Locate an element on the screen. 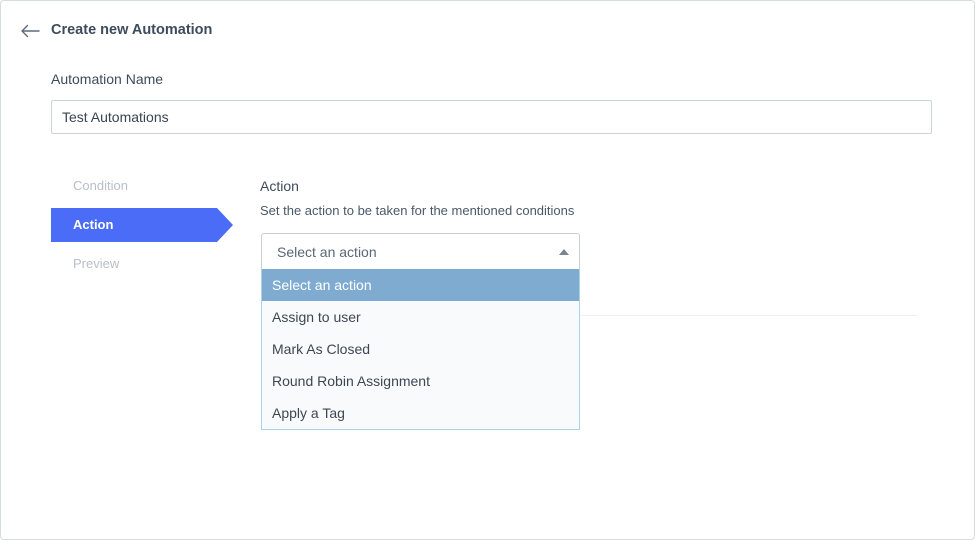 This screenshot has width=975, height=540. page-title: Create new Automation is located at coordinates (132, 30).